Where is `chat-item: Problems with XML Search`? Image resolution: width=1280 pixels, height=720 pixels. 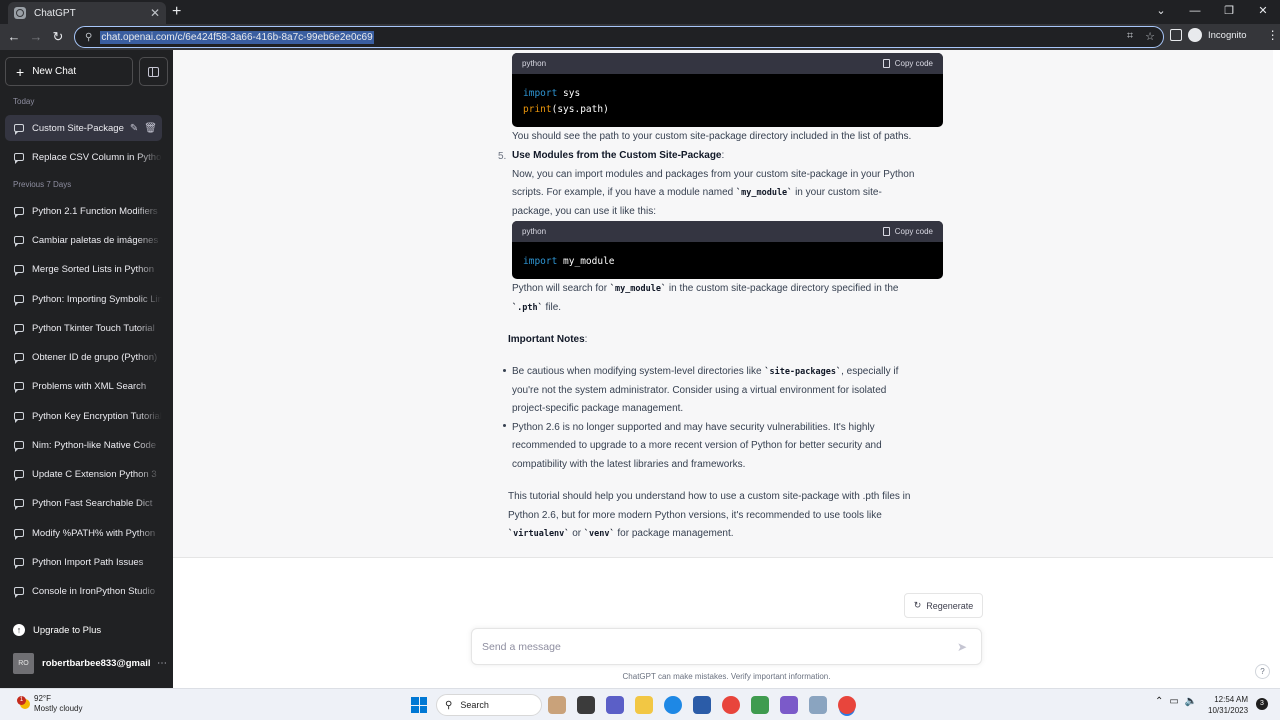 chat-item: Problems with XML Search is located at coordinates (83, 386).